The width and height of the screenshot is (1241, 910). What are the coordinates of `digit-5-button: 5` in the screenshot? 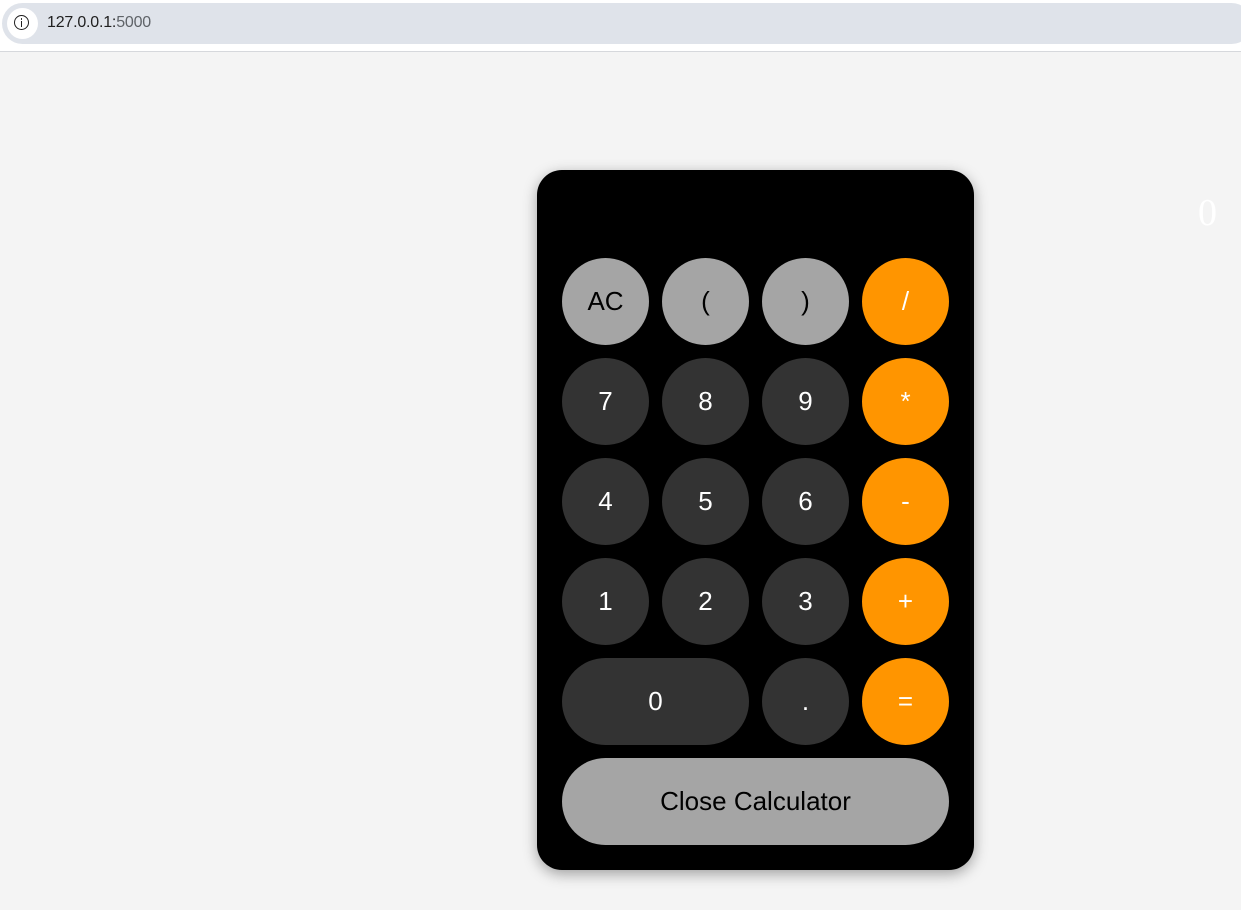 It's located at (705, 501).